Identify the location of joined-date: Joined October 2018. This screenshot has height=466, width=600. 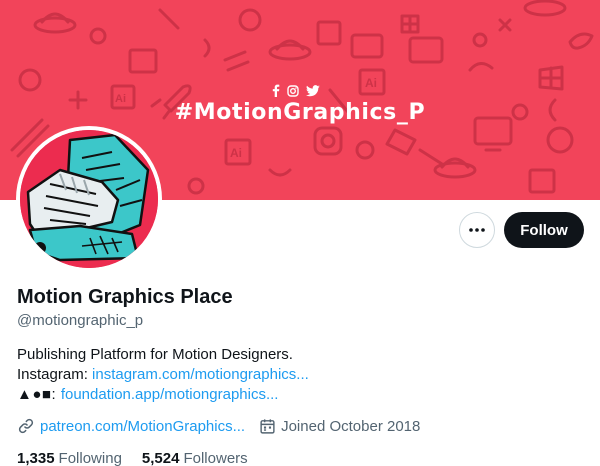
(351, 426).